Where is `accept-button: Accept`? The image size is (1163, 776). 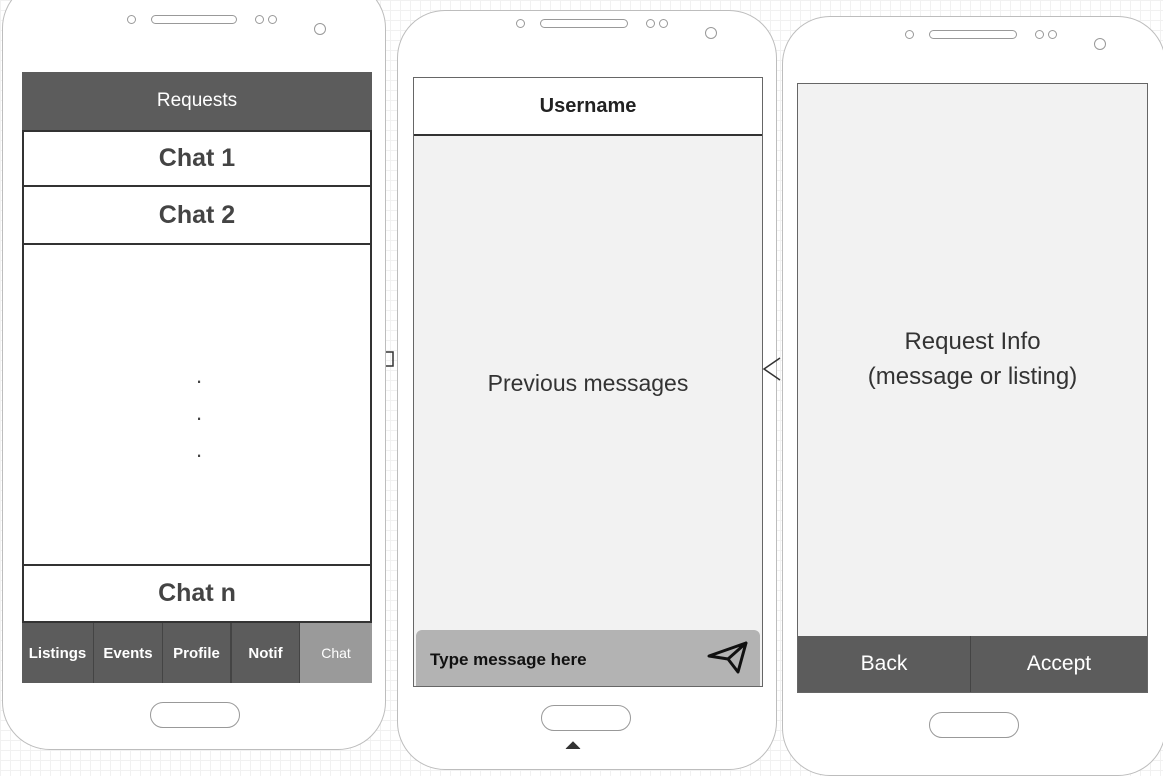 accept-button: Accept is located at coordinates (1059, 664).